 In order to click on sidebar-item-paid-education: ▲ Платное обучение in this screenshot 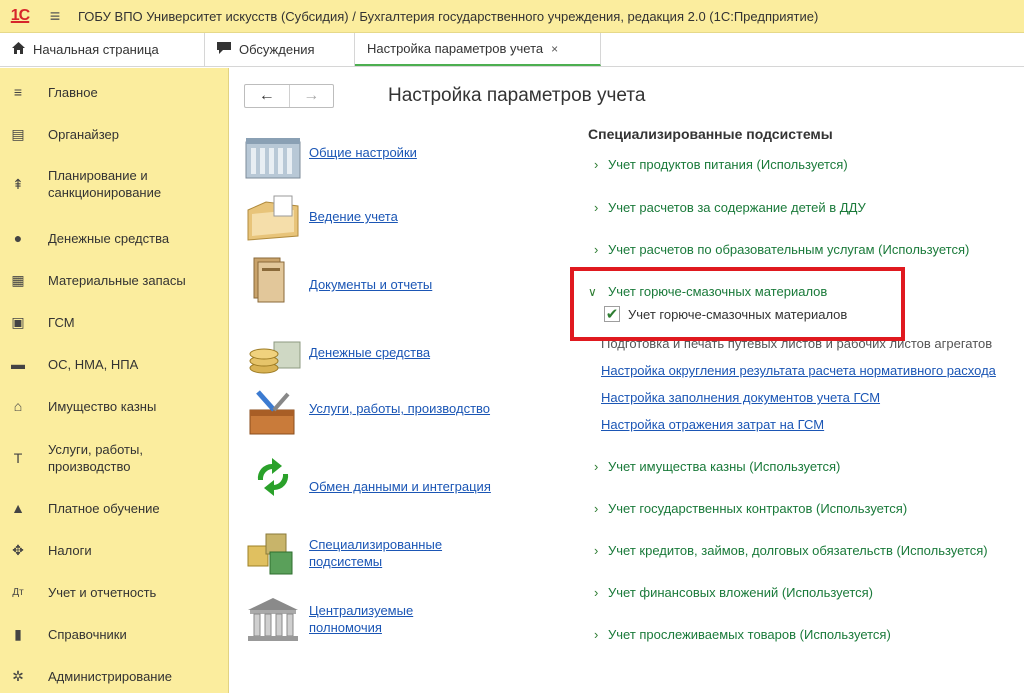, I will do `click(114, 508)`.